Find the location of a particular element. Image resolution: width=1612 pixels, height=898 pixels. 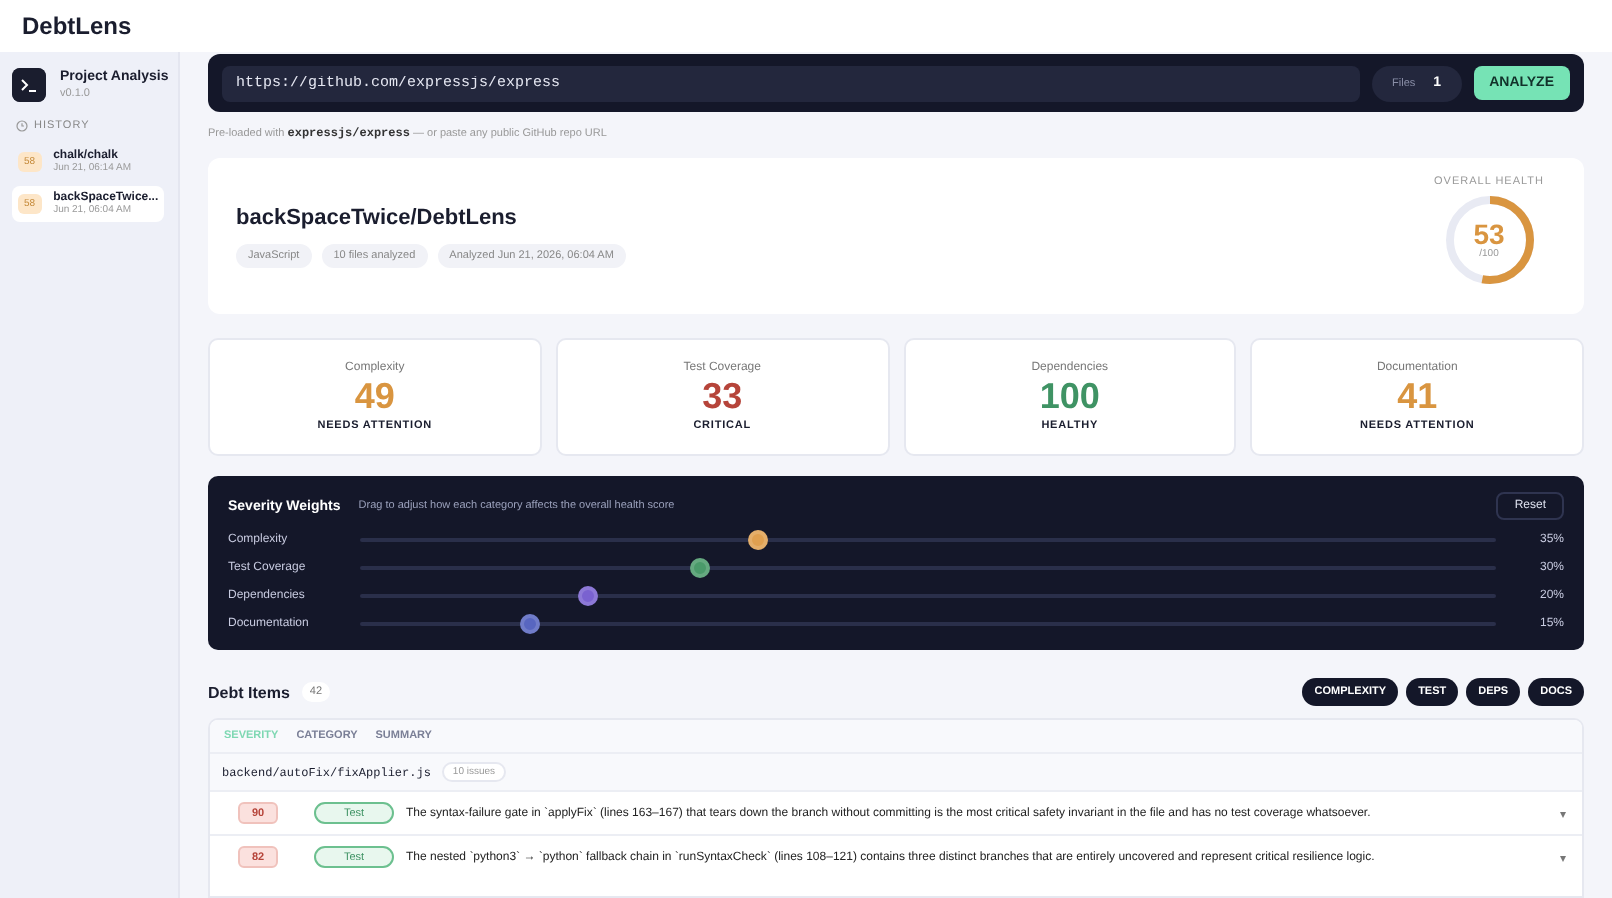

score-value: 33 is located at coordinates (722, 397).